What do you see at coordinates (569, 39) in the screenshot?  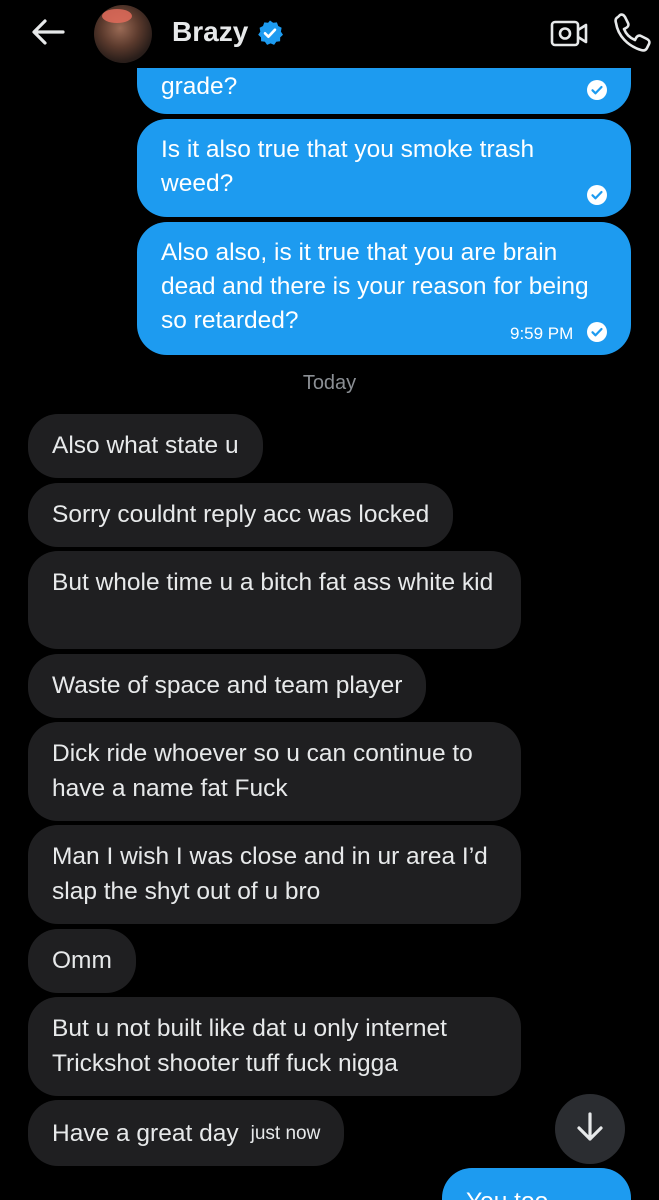 I see `video-call-icon` at bounding box center [569, 39].